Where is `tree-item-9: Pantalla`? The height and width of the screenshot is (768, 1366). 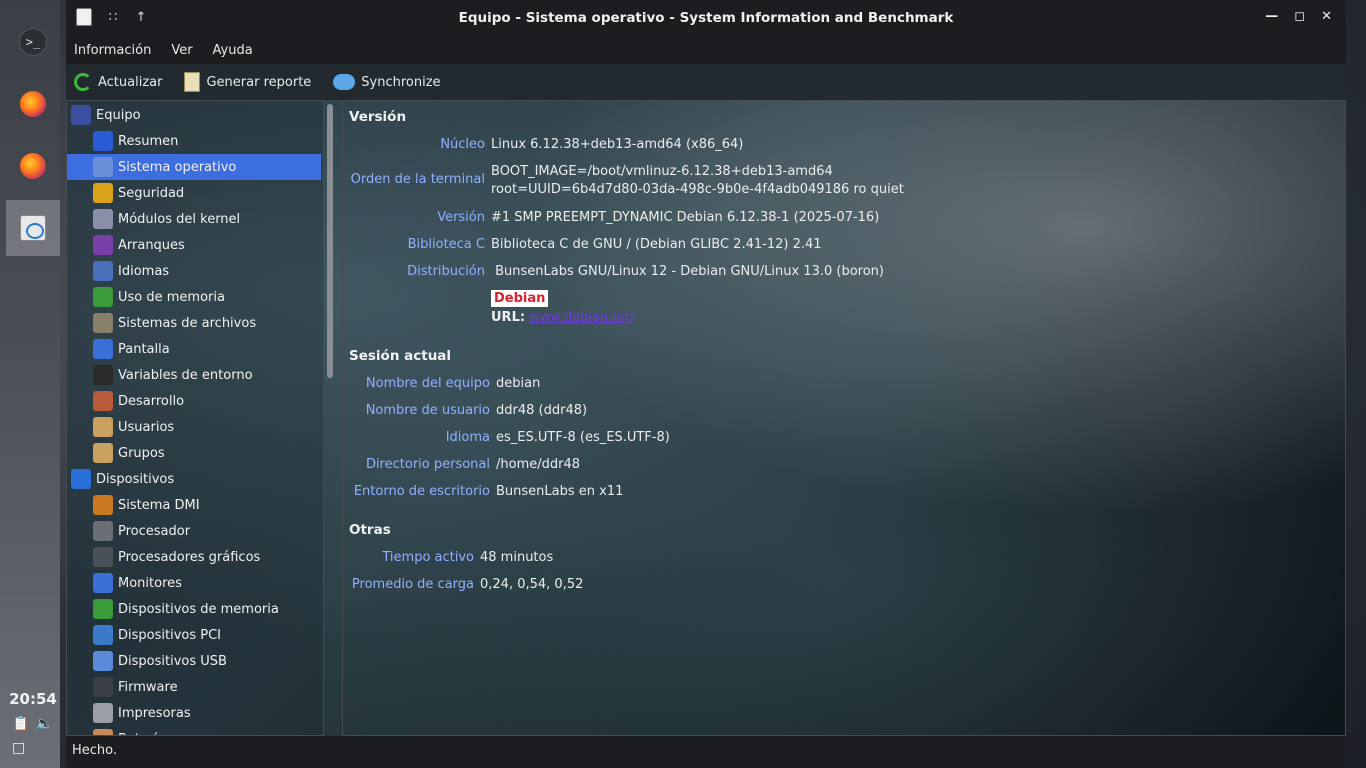 tree-item-9: Pantalla is located at coordinates (195, 349).